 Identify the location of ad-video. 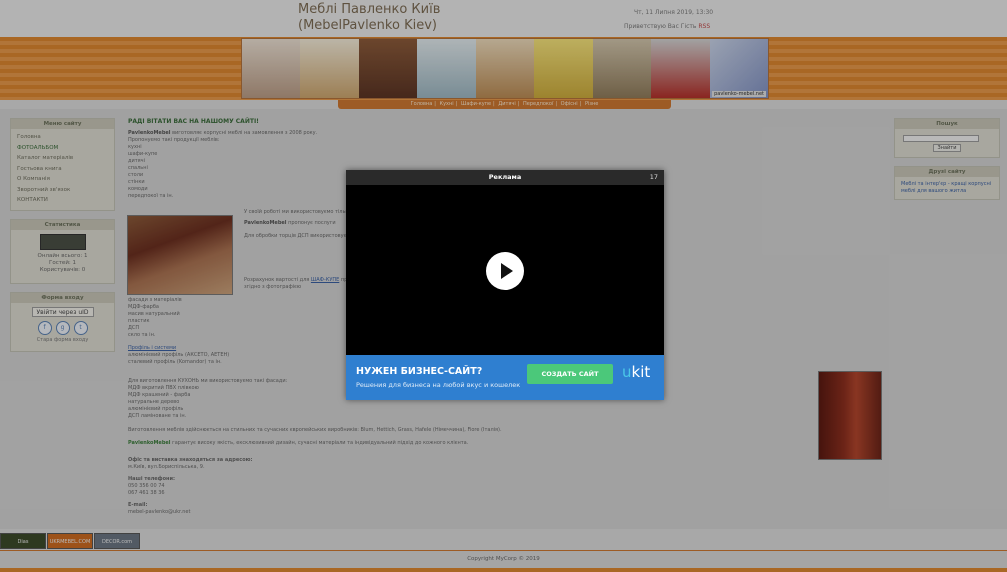
(505, 270).